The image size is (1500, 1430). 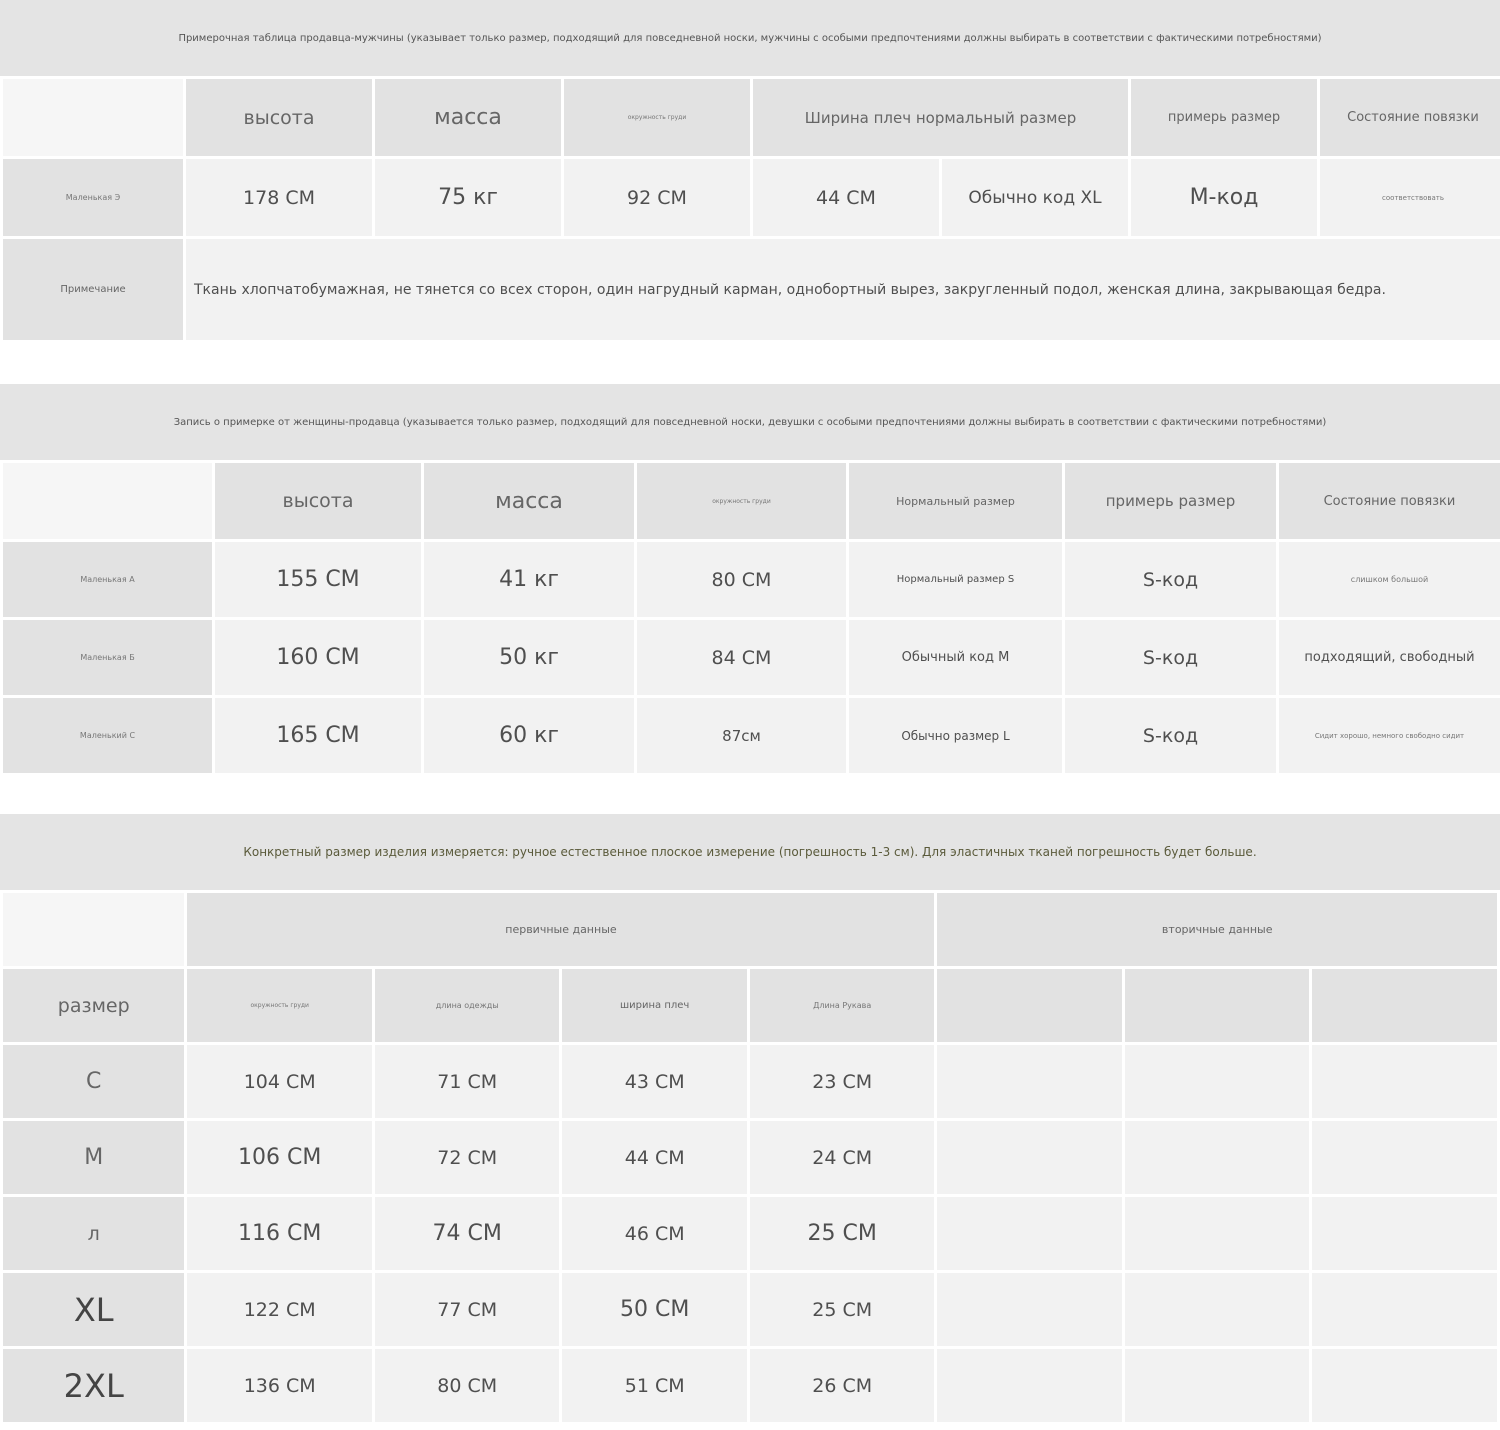 I want to click on women-cell-normal-size: Обычный код M, so click(x=955, y=657).